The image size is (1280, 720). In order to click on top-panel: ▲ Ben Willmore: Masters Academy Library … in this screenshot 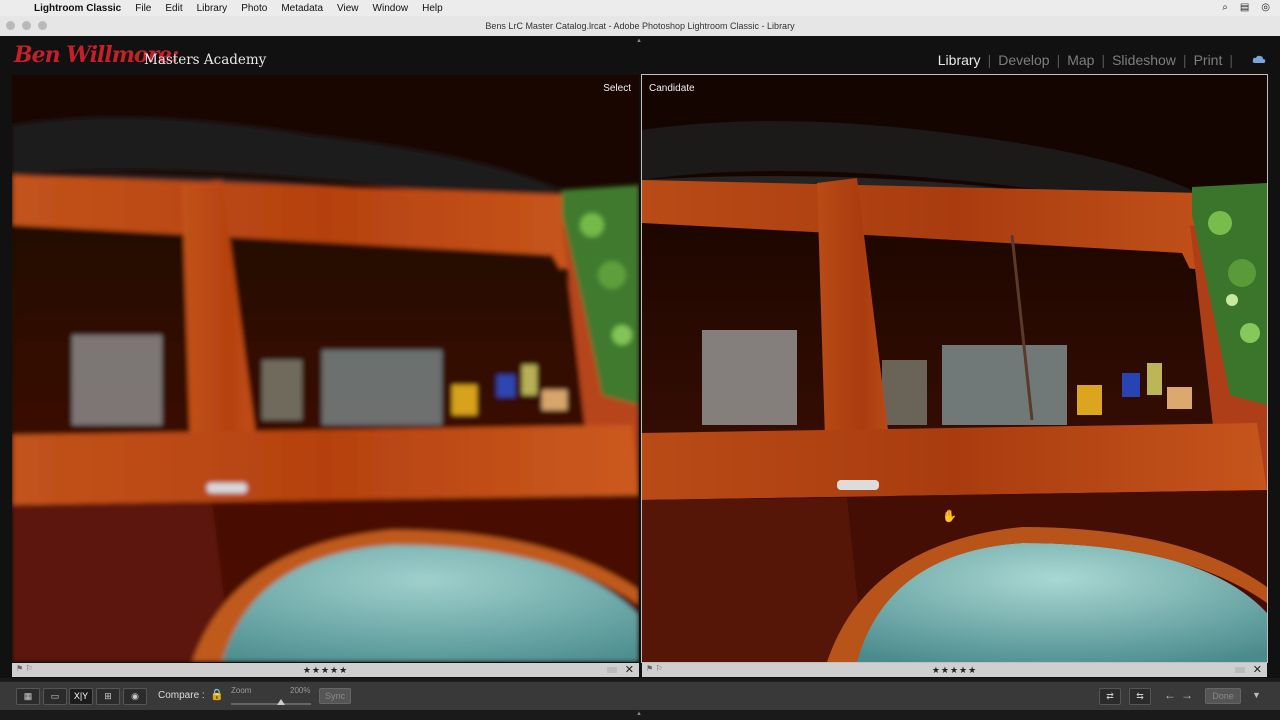, I will do `click(640, 55)`.